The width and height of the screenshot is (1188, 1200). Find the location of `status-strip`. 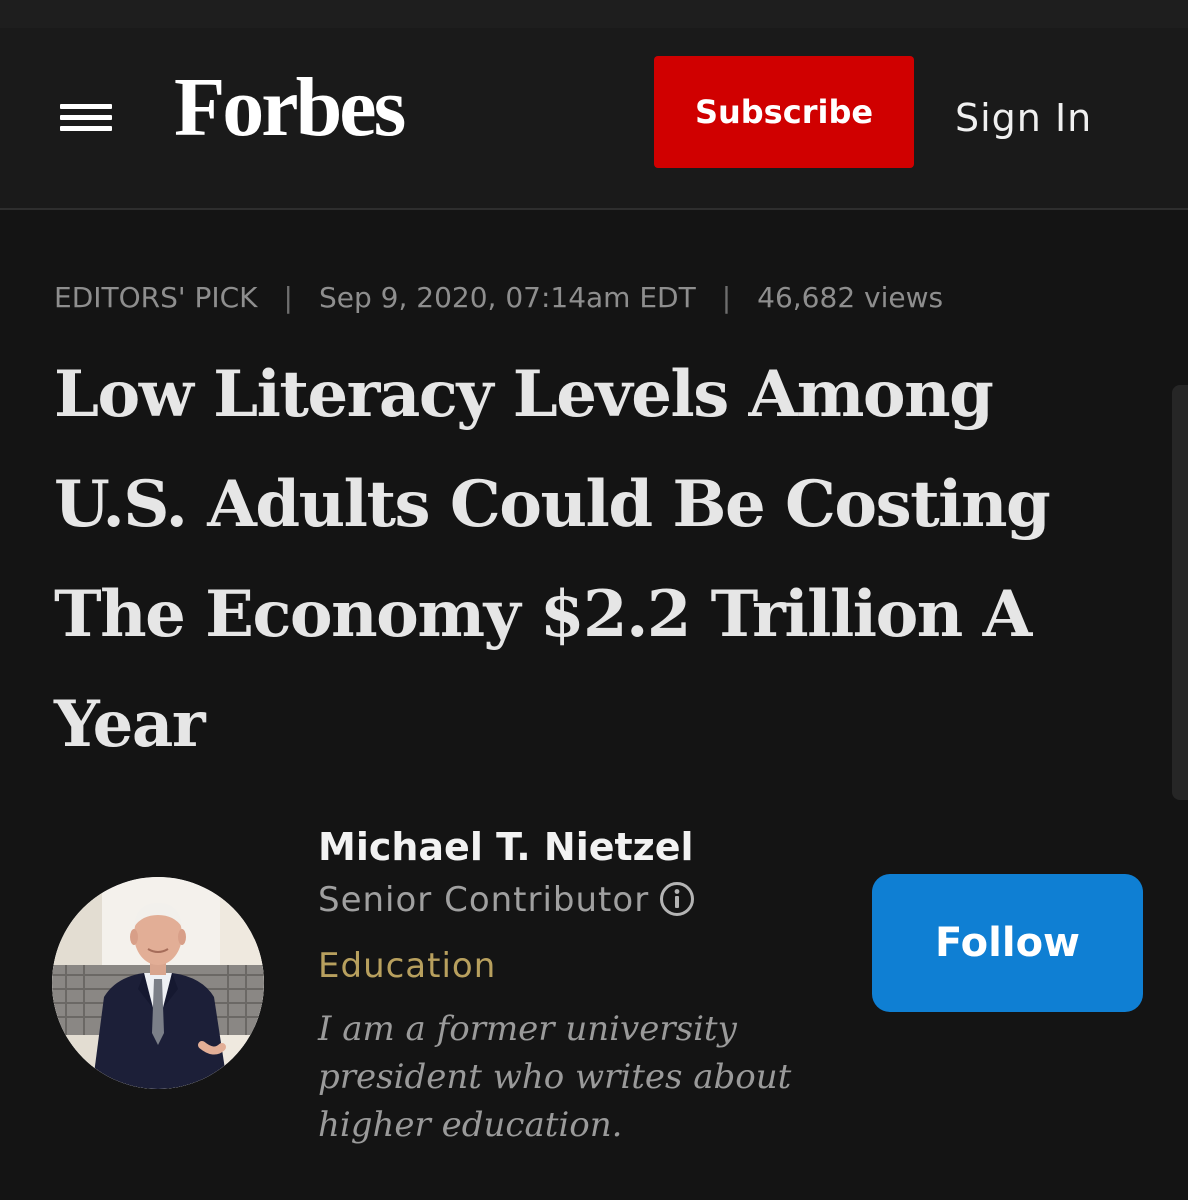

status-strip is located at coordinates (594, 14).